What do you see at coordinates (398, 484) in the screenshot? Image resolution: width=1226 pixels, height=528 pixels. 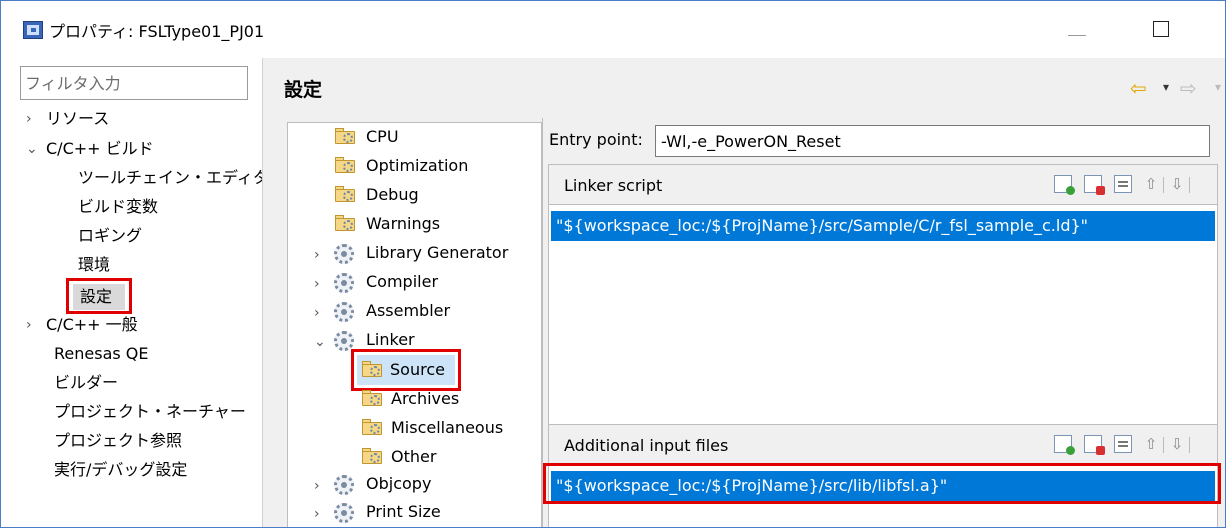 I see `tree-item-objcopy: Objcopy` at bounding box center [398, 484].